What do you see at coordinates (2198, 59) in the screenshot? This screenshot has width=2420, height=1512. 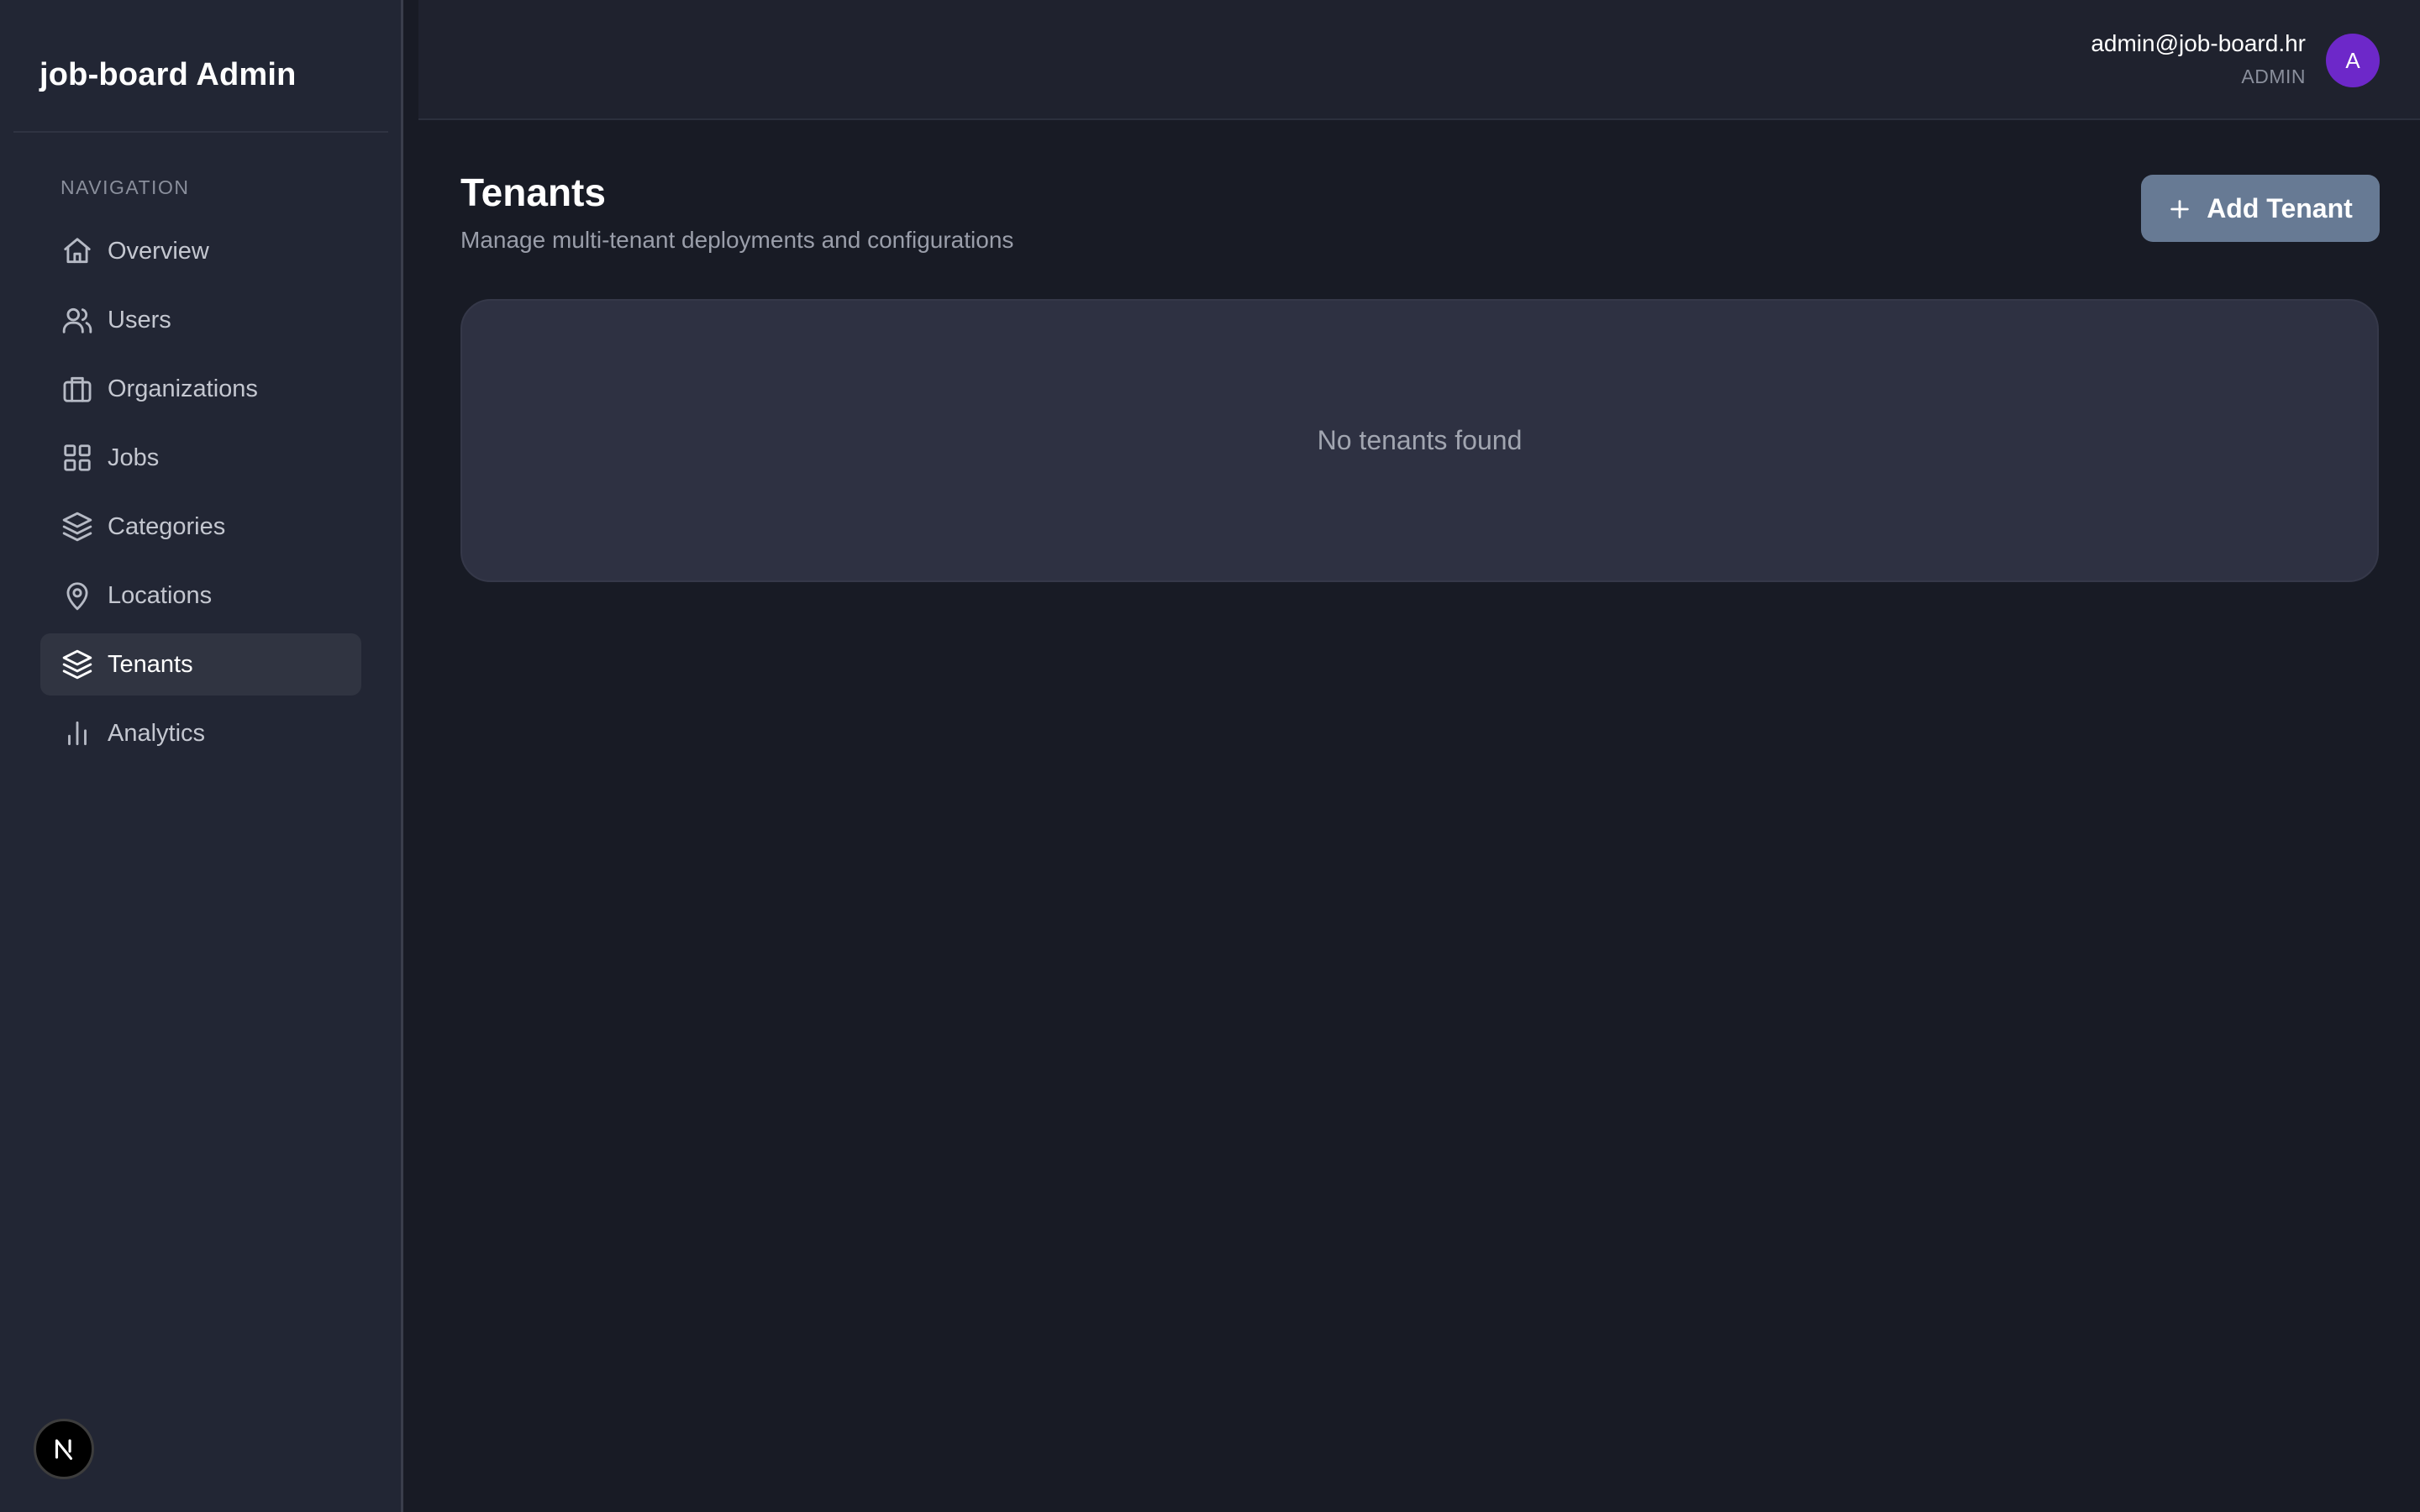 I see `user-info: admin@job-board.hr ADMIN` at bounding box center [2198, 59].